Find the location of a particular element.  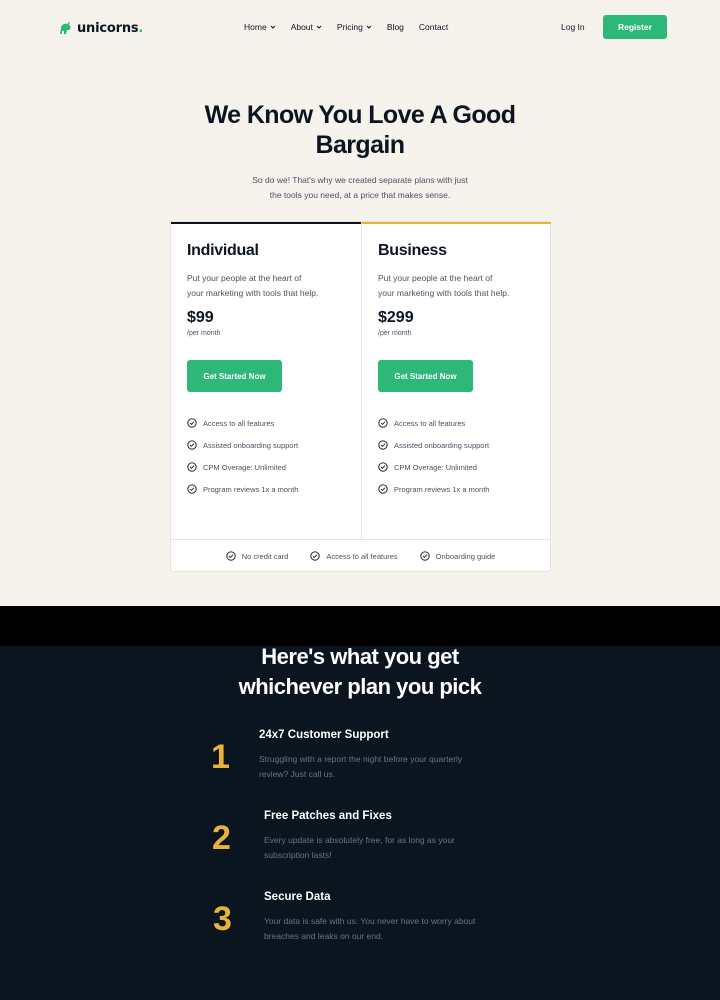

benefit-title: Secure Data is located at coordinates (297, 897).